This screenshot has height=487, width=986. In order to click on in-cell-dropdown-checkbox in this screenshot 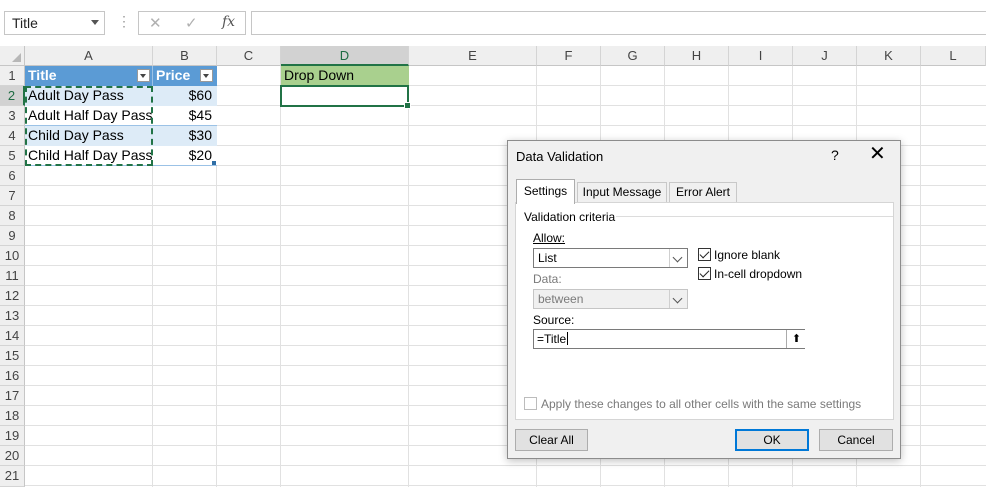, I will do `click(704, 273)`.